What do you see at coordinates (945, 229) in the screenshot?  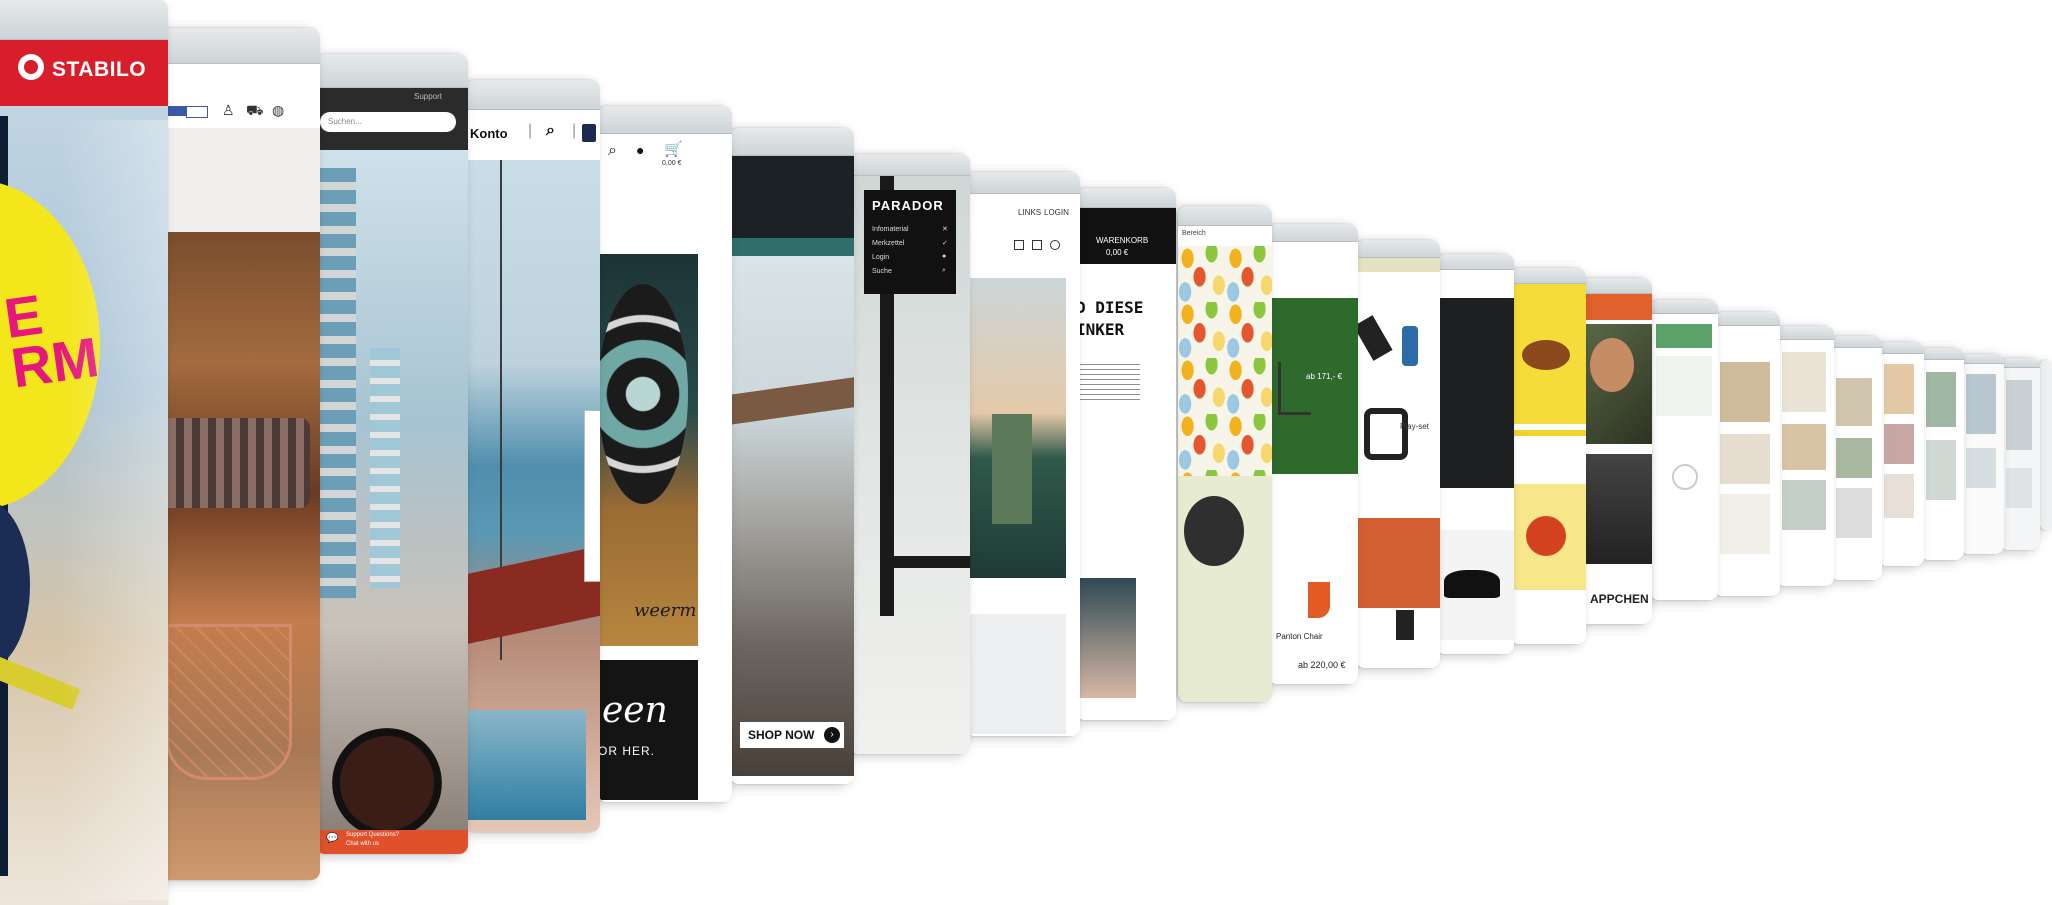 I see `parador-chevron-icon: ✕` at bounding box center [945, 229].